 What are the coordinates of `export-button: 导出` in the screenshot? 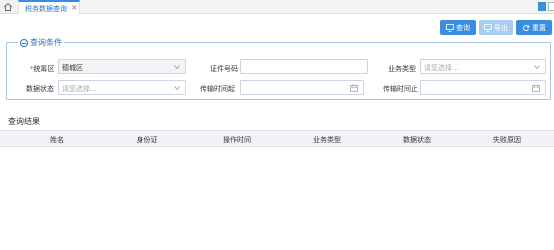 It's located at (496, 27).